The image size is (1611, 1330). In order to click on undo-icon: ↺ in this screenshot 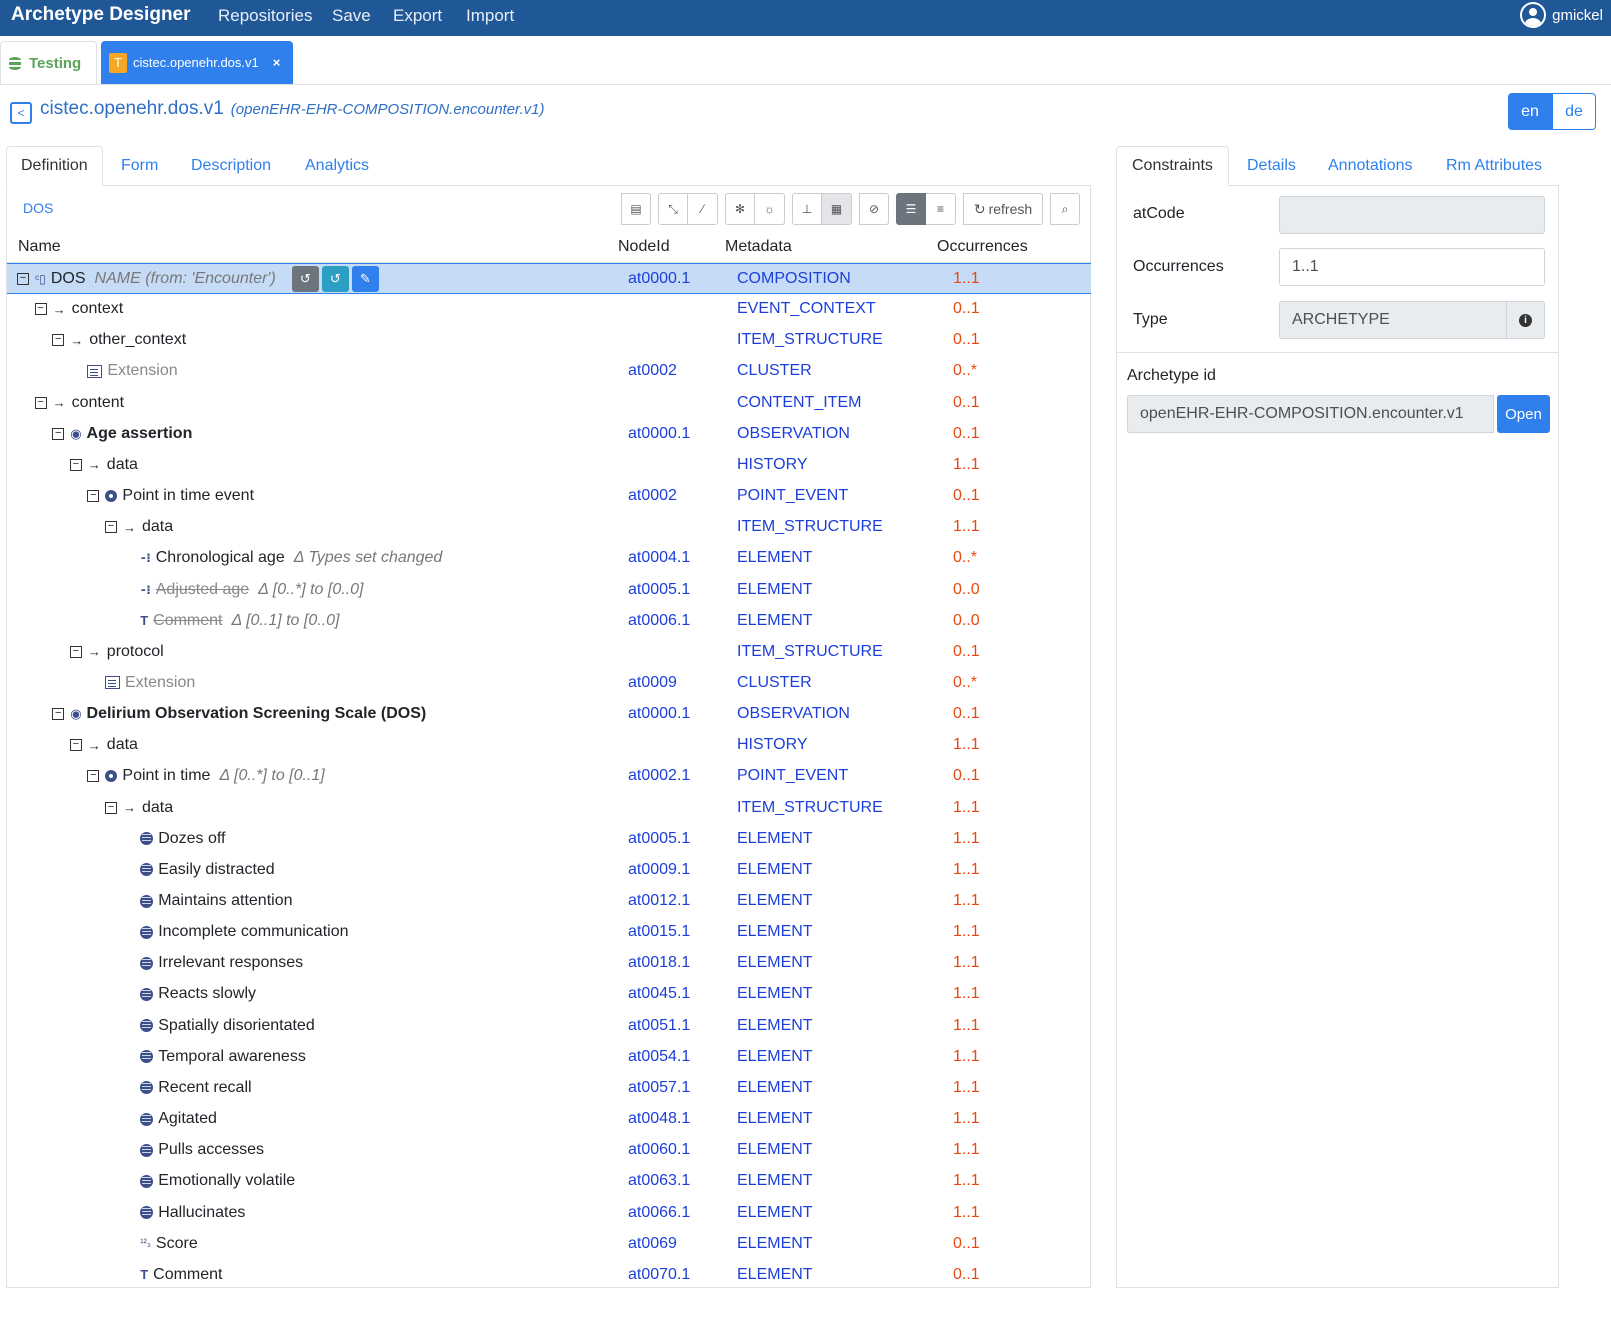, I will do `click(335, 279)`.